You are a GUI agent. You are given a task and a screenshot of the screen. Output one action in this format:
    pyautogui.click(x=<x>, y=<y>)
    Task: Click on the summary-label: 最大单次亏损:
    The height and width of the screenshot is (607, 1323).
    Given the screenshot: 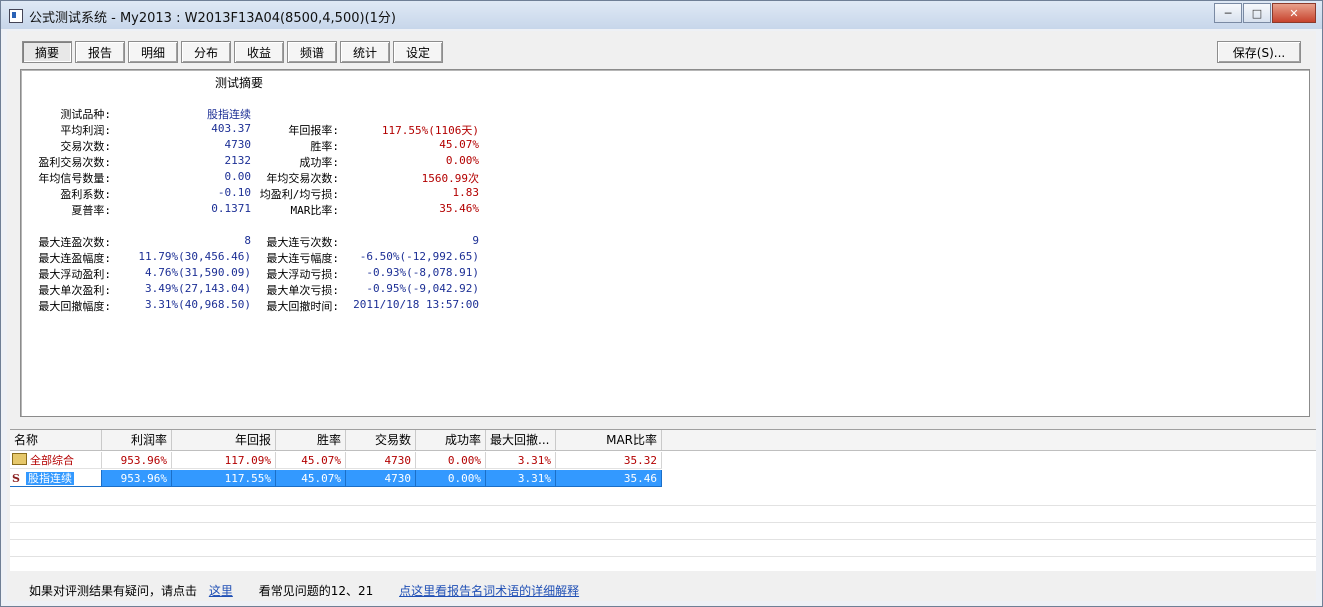 What is the action you would take?
    pyautogui.click(x=302, y=290)
    